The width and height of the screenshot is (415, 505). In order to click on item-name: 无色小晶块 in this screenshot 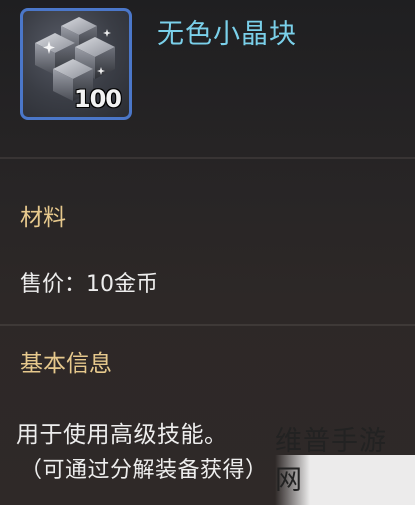, I will do `click(227, 34)`.